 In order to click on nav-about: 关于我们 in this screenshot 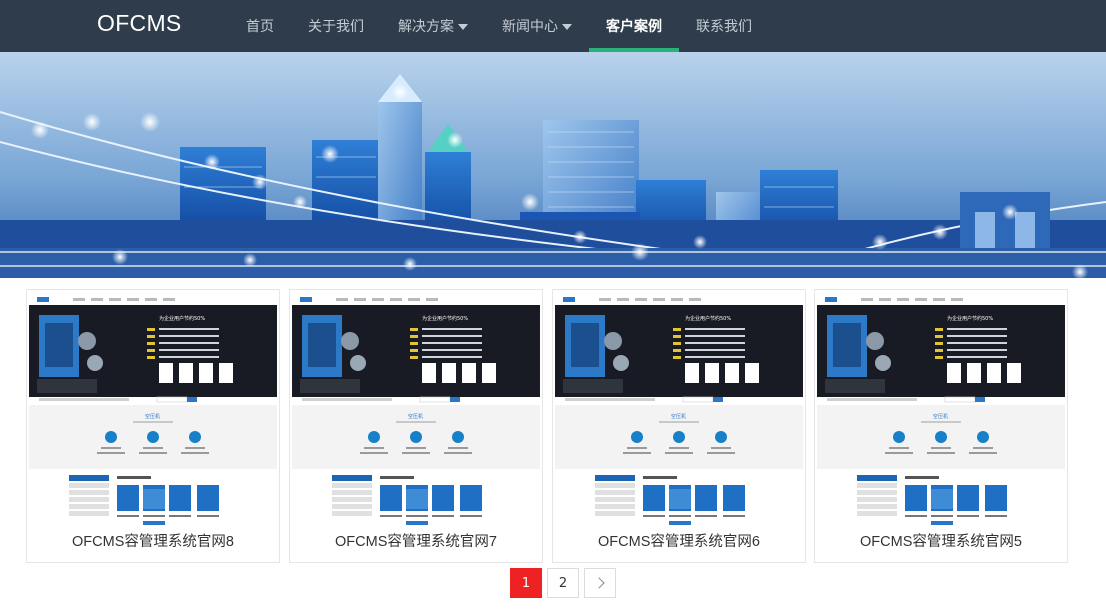, I will do `click(336, 26)`.